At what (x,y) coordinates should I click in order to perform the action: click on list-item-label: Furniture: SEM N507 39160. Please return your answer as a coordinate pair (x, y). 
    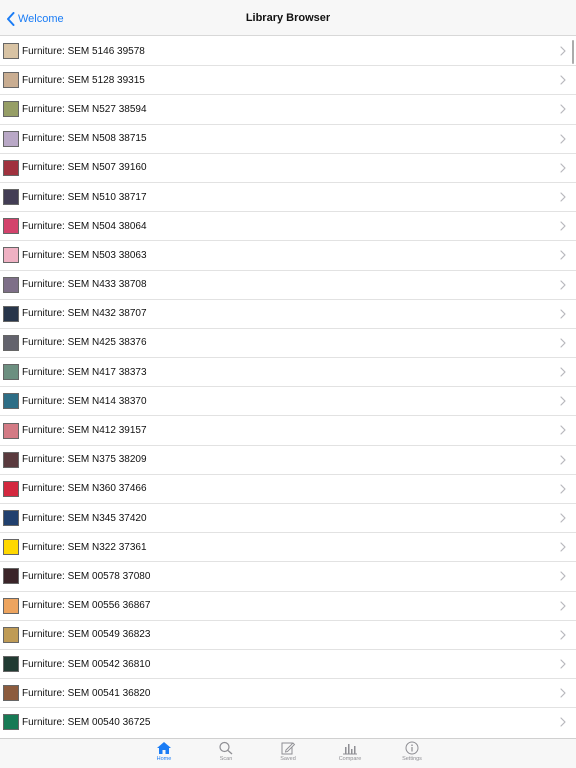
    Looking at the image, I should click on (84, 168).